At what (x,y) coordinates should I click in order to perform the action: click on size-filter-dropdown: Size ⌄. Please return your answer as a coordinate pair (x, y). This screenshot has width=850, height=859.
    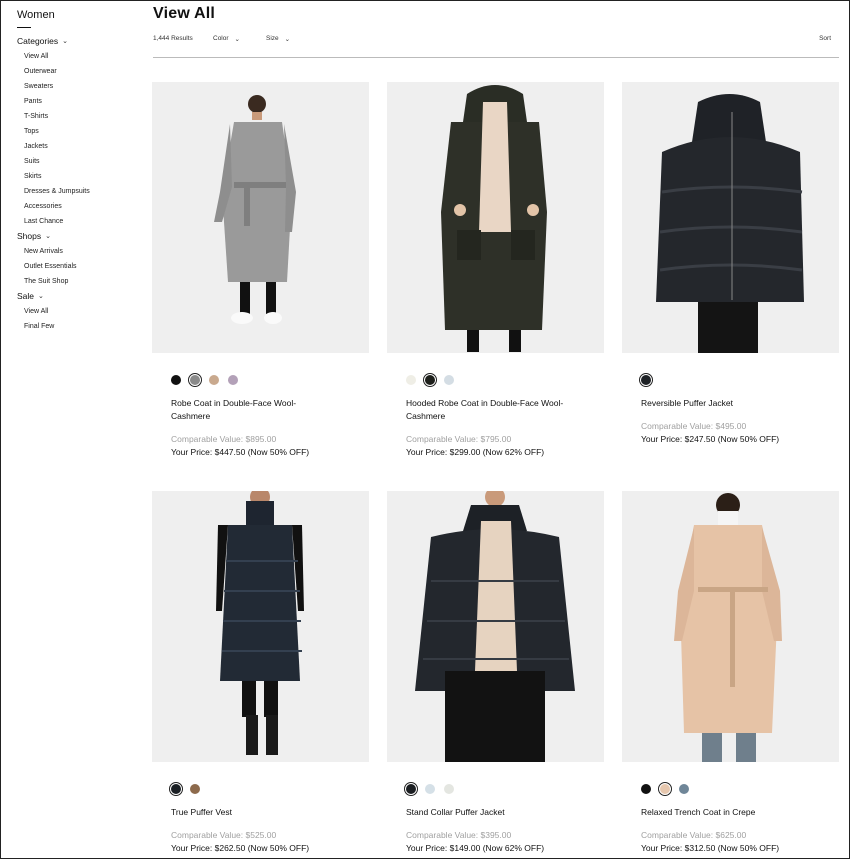
    Looking at the image, I should click on (278, 39).